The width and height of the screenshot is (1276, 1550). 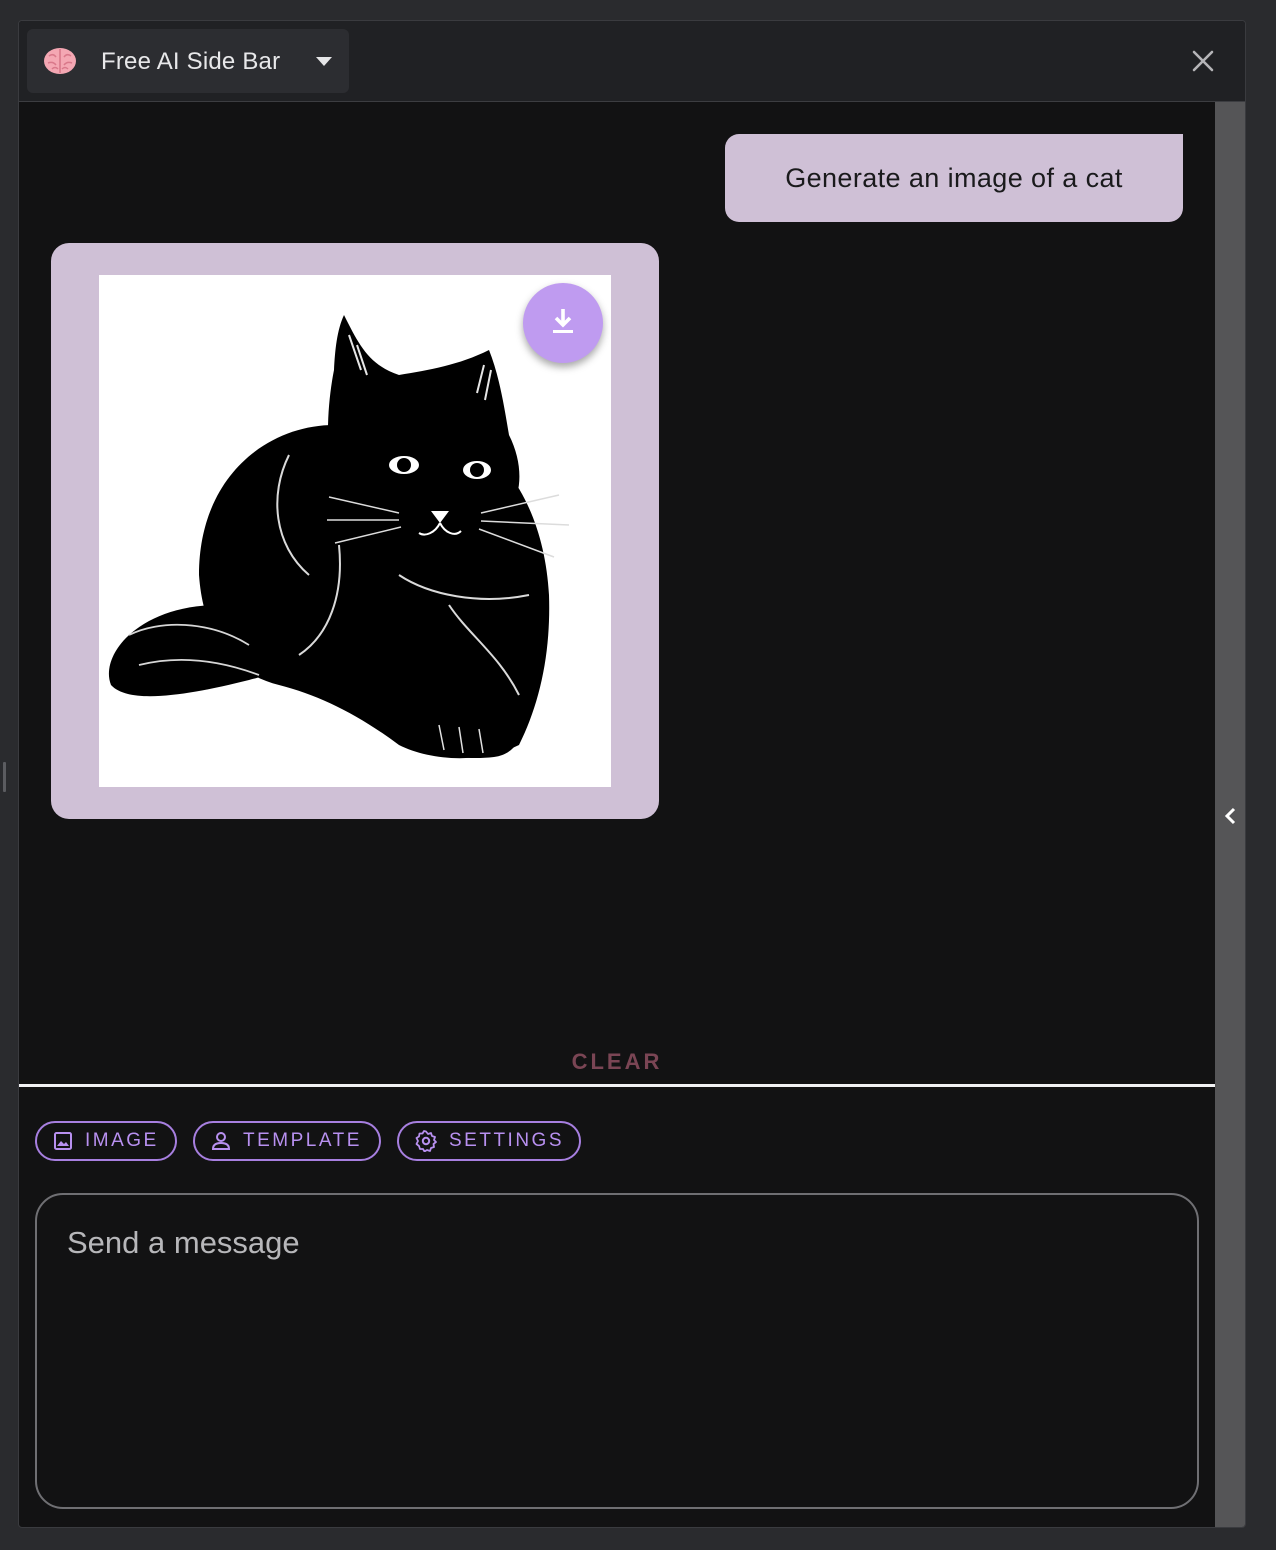 What do you see at coordinates (122, 1140) in the screenshot?
I see `image-button-label: IMAGE` at bounding box center [122, 1140].